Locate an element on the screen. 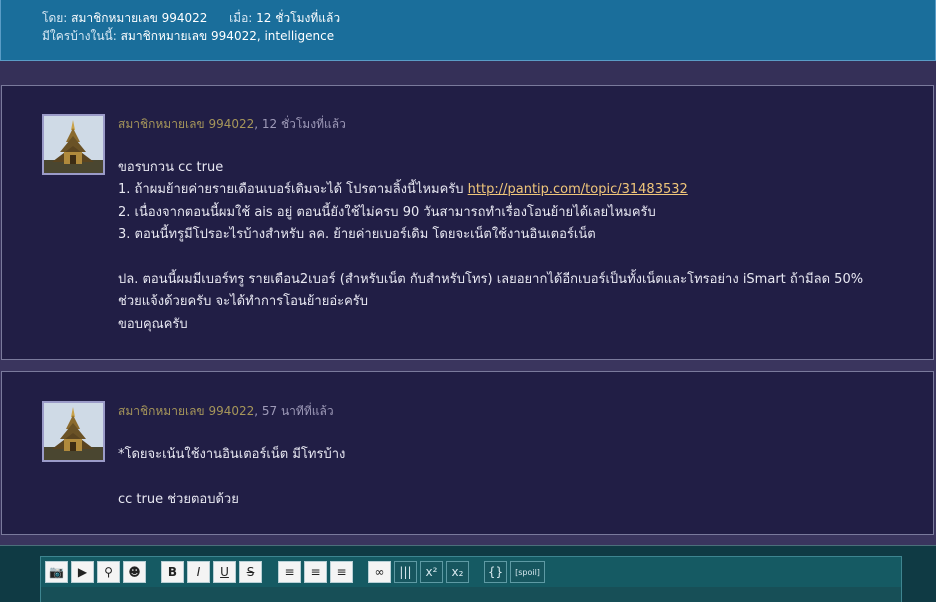 The image size is (936, 602). participants-label: มีใครบ้างในนี้: is located at coordinates (79, 36).